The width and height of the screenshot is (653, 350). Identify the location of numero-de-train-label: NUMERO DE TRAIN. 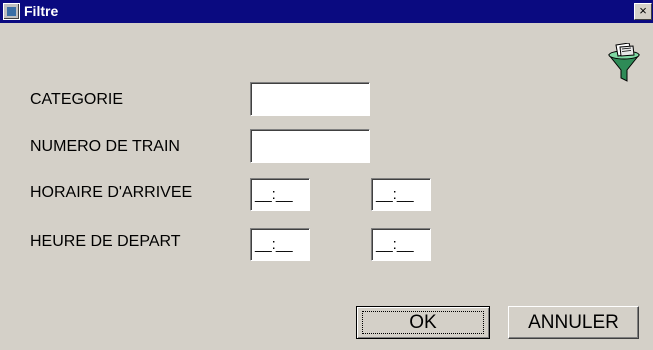
(105, 146).